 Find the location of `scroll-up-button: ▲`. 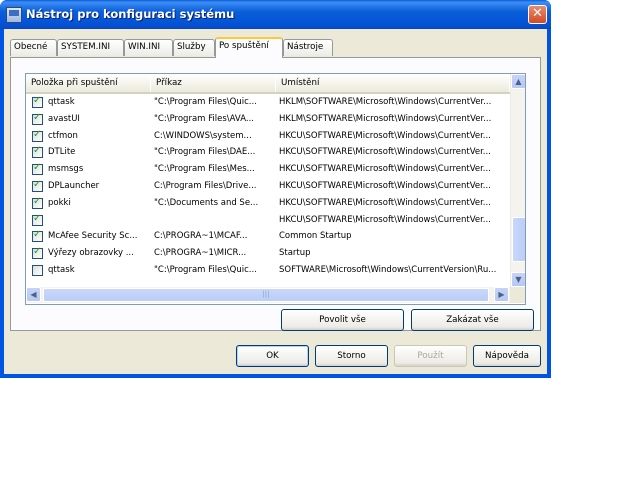

scroll-up-button: ▲ is located at coordinates (518, 81).